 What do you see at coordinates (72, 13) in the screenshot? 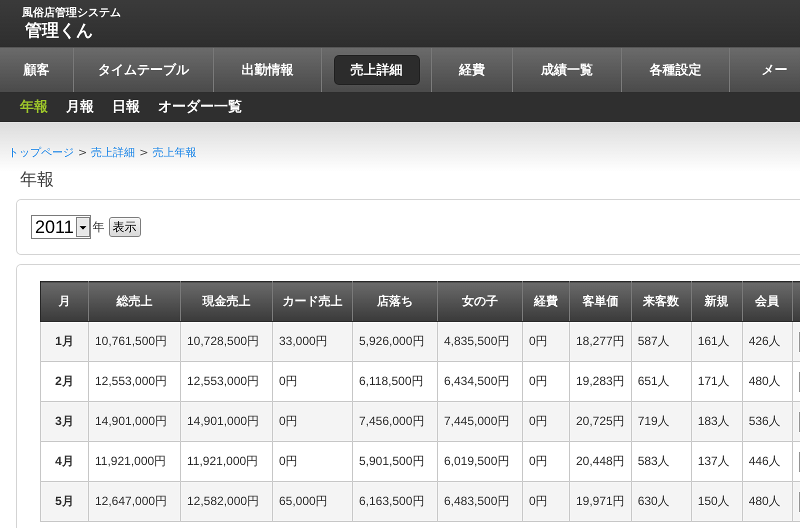
I see `app-subtitle: 風俗店管理システム` at bounding box center [72, 13].